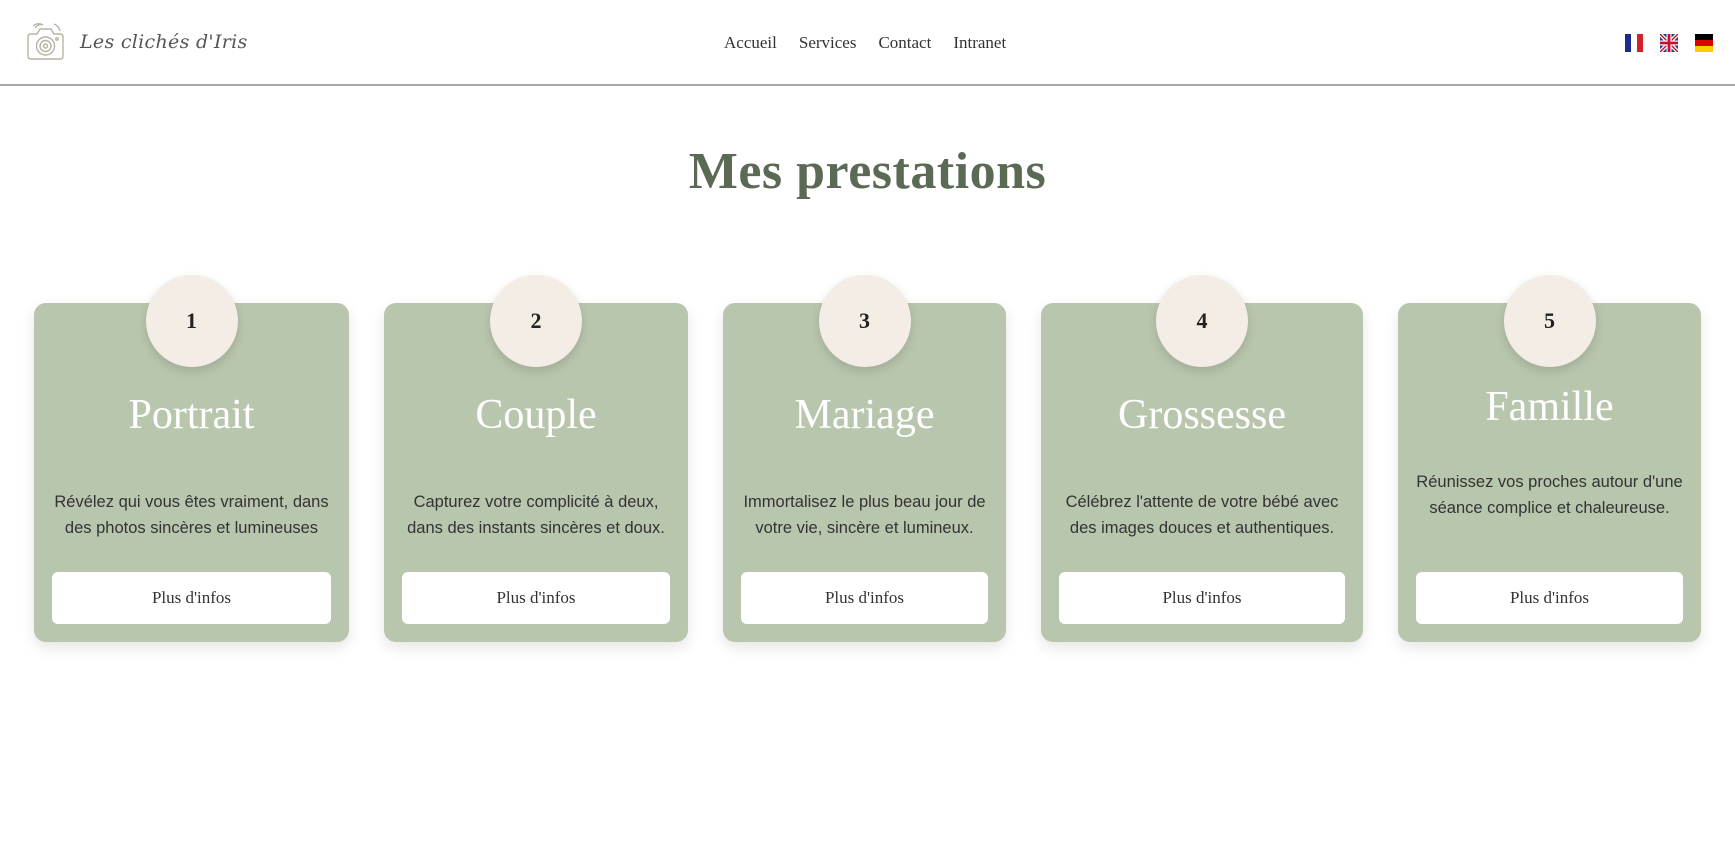 This screenshot has height=865, width=1735. Describe the element at coordinates (864, 321) in the screenshot. I see `service-number-badge: 3` at that location.